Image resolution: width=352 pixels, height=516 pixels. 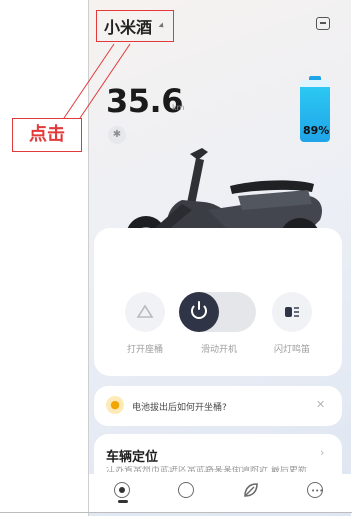 I want to click on slide-power-label: 滑动开机, so click(x=218, y=350).